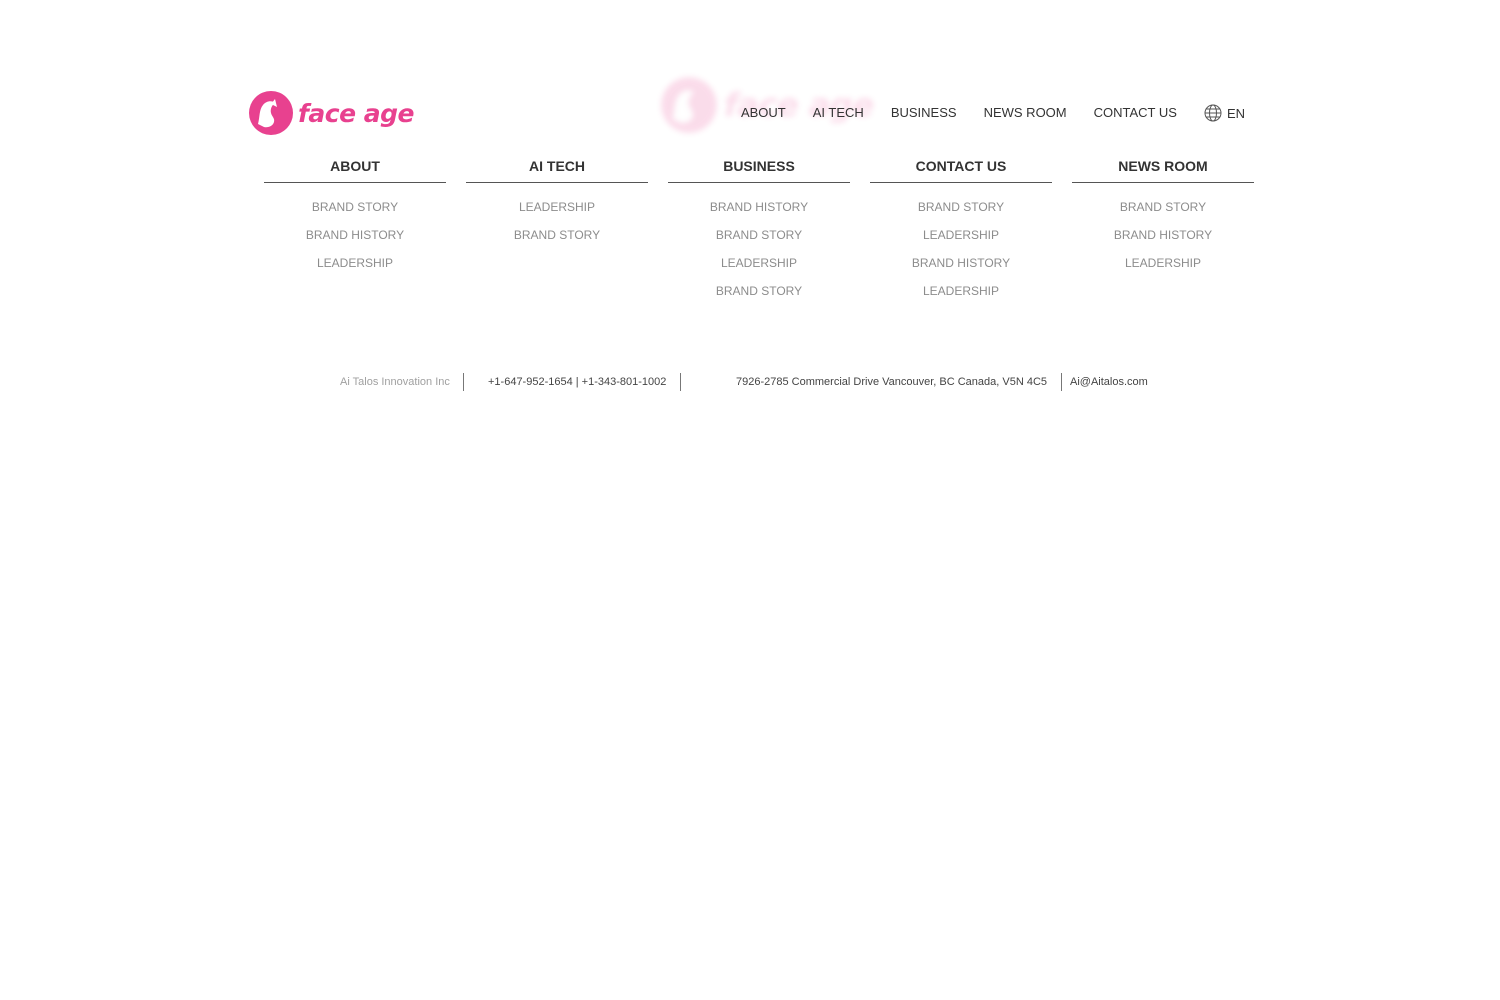 Image resolution: width=1500 pixels, height=1000 pixels. Describe the element at coordinates (1135, 113) in the screenshot. I see `nav-contact-us: CONTACT US` at that location.